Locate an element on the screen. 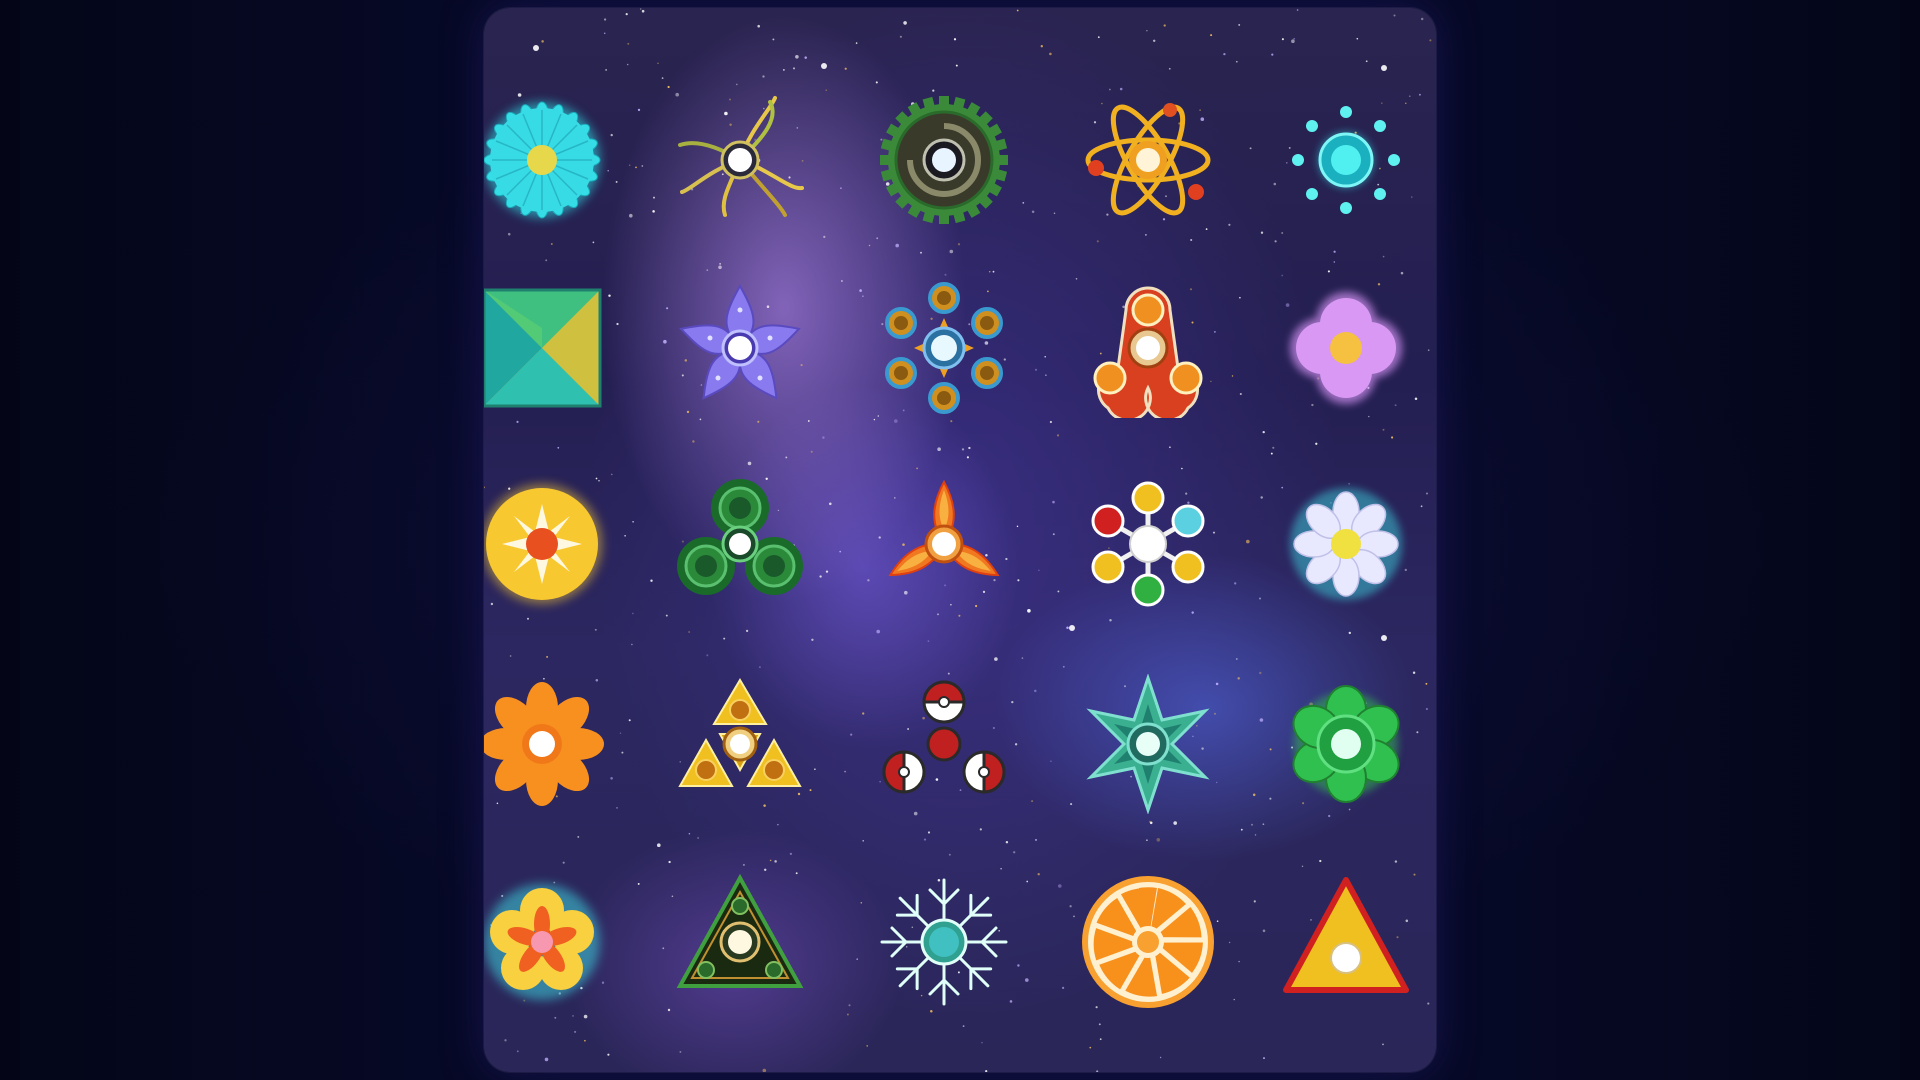 This screenshot has height=1080, width=1920. spinner-orange-flower is located at coordinates (548, 744).